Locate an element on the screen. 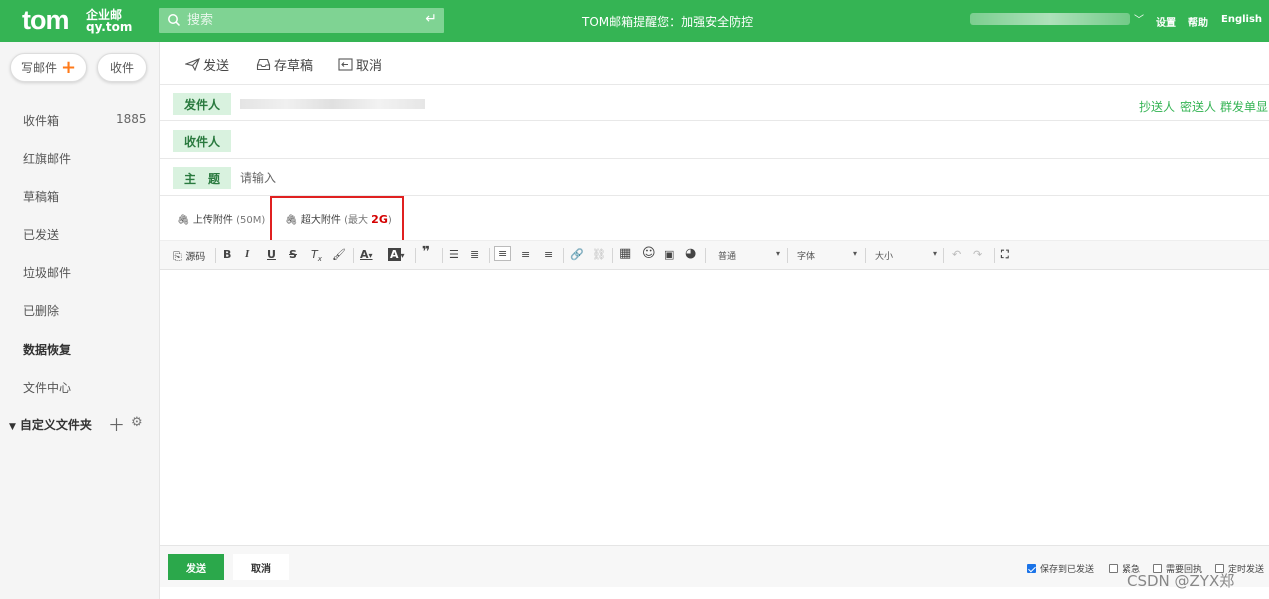 This screenshot has height=599, width=1269. paragraph-select: 普通 ▾ is located at coordinates (749, 255).